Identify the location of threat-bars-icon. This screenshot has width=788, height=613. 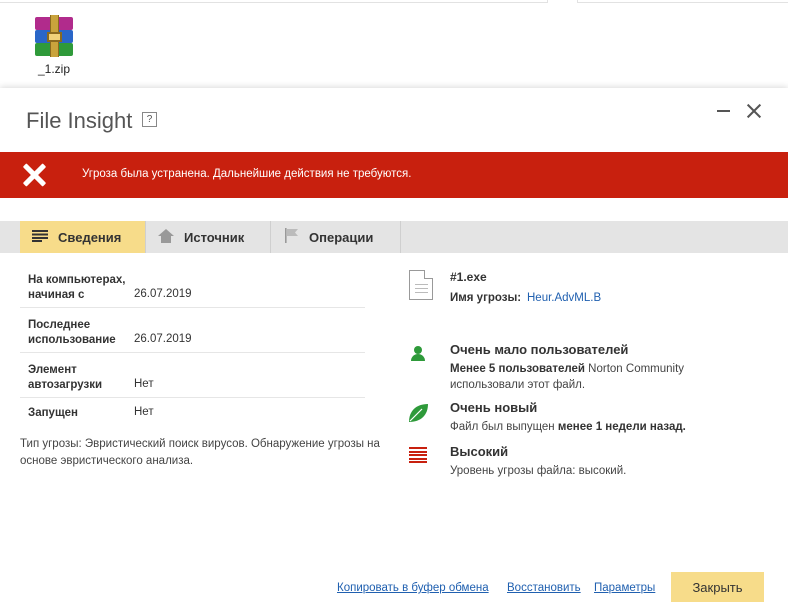
(418, 455).